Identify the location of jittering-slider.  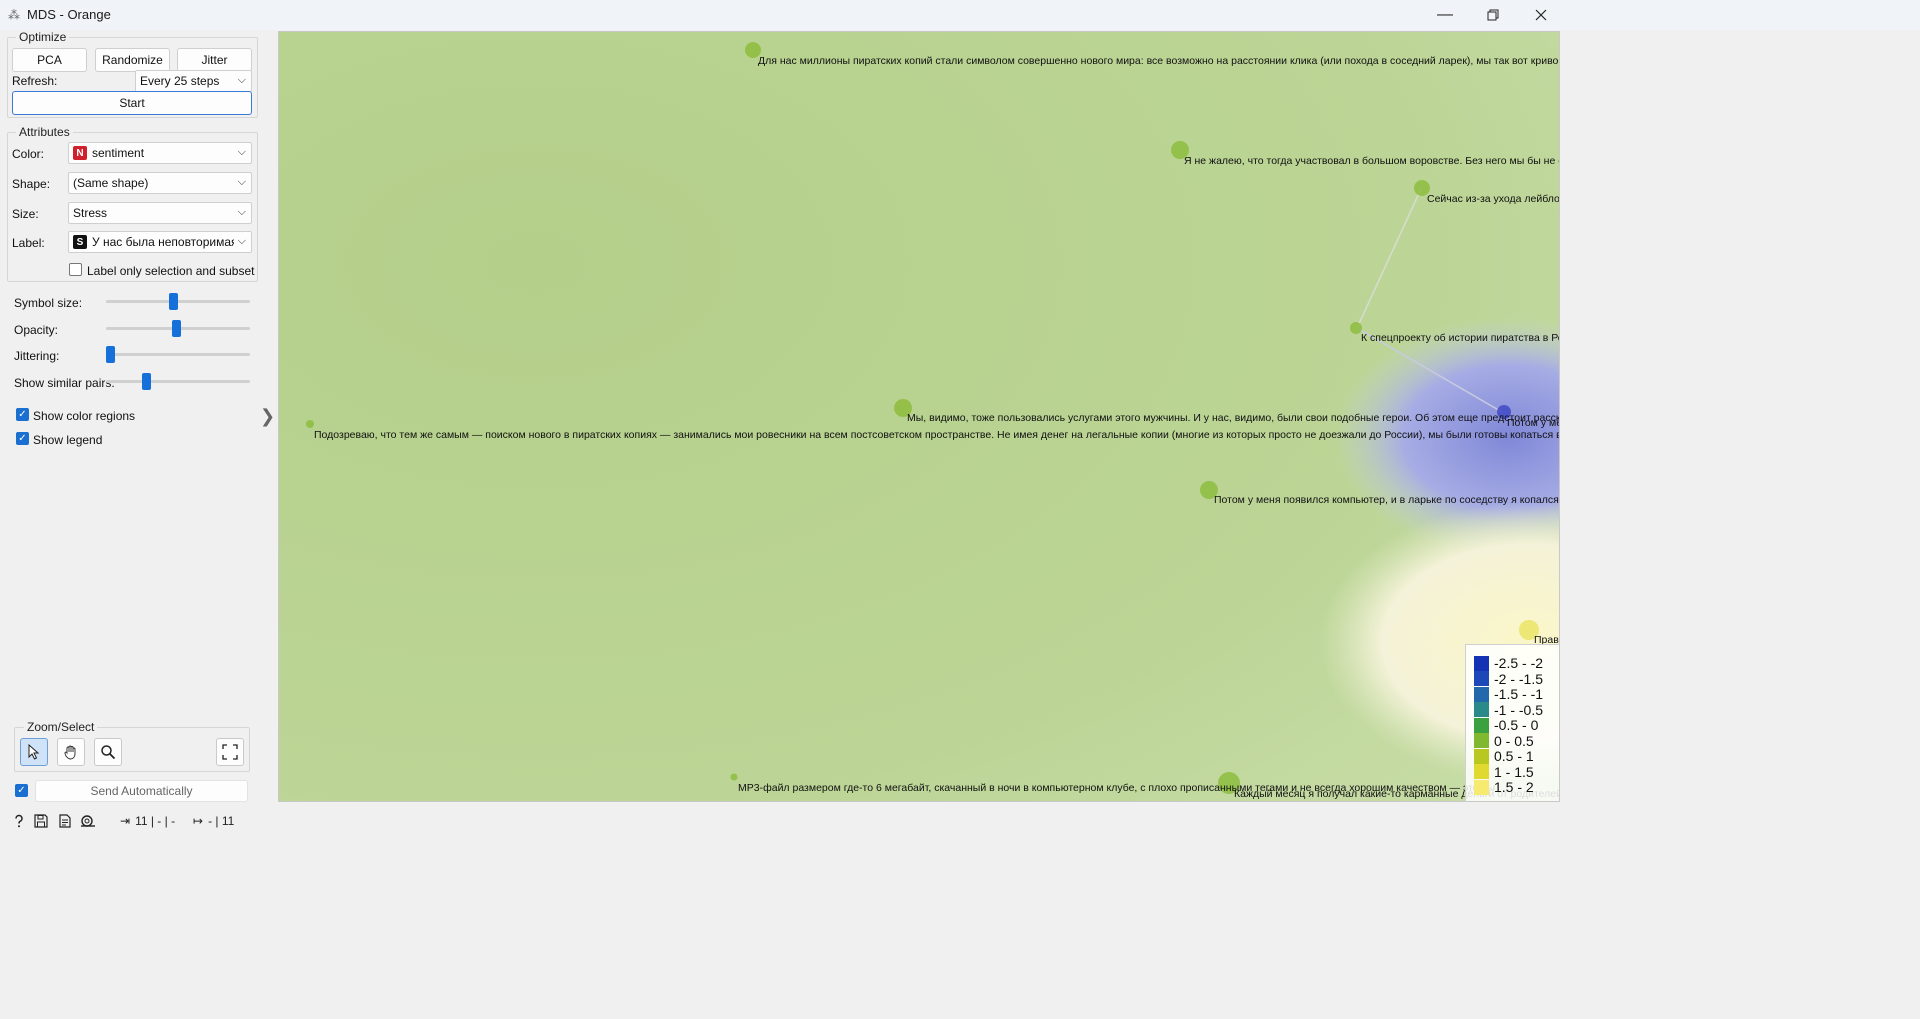
(110, 354).